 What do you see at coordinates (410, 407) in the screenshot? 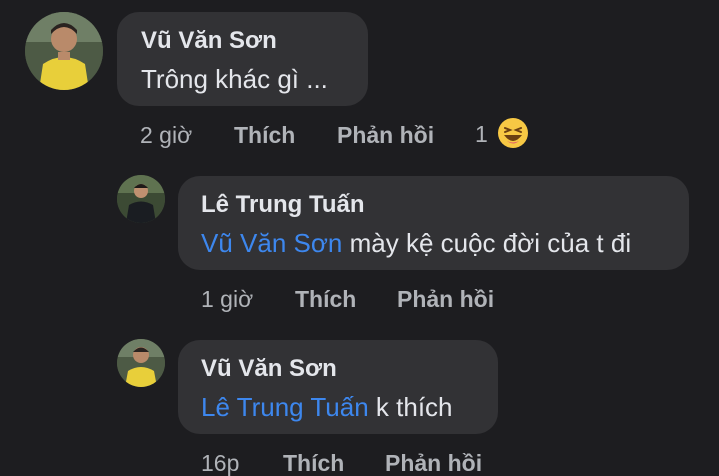
I see `comment-text-body: k thích` at bounding box center [410, 407].